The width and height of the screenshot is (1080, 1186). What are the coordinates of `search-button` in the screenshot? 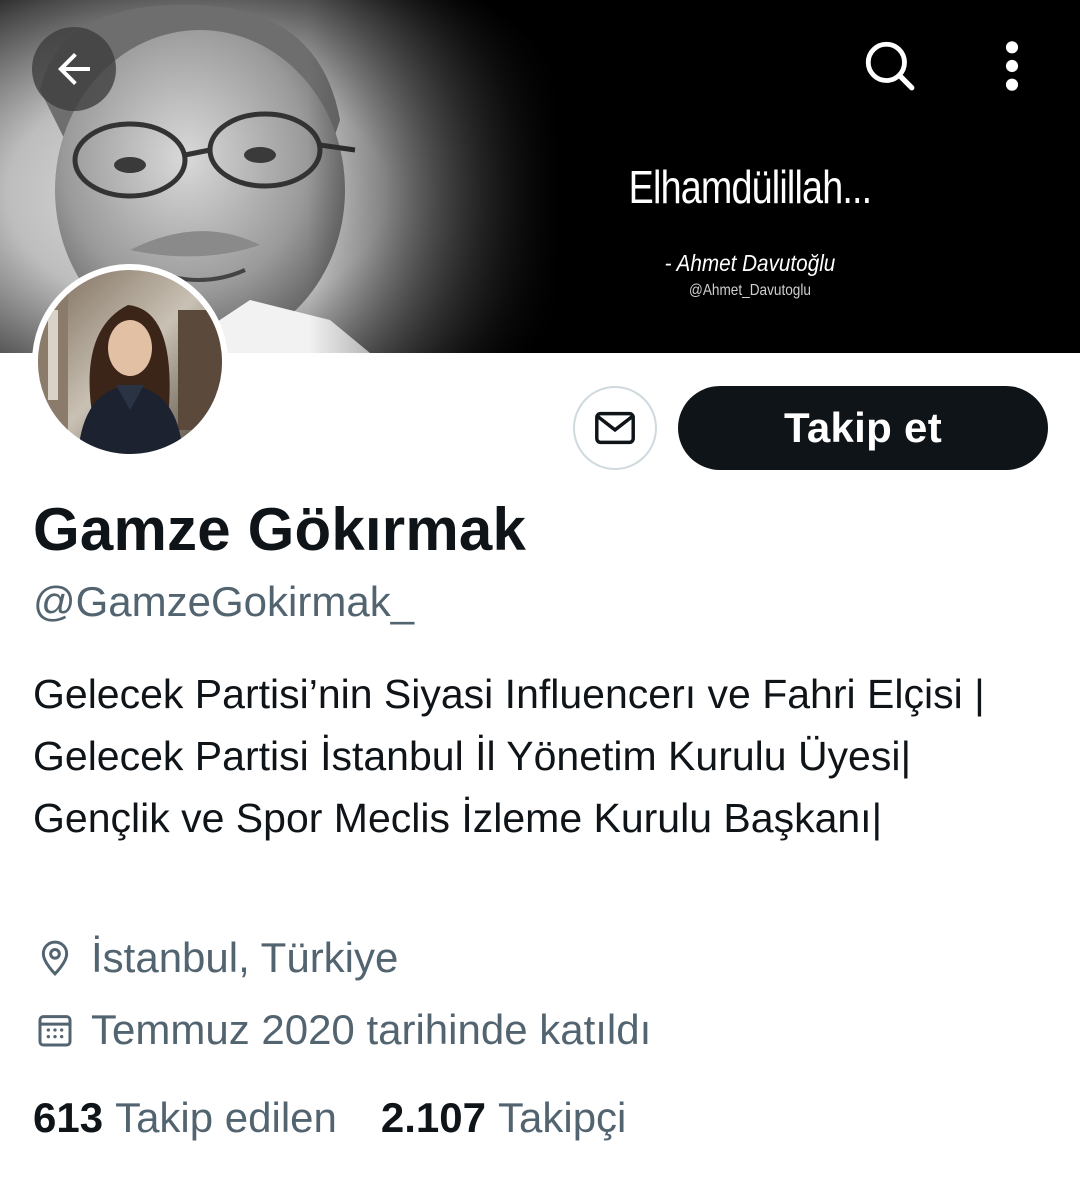 It's located at (890, 66).